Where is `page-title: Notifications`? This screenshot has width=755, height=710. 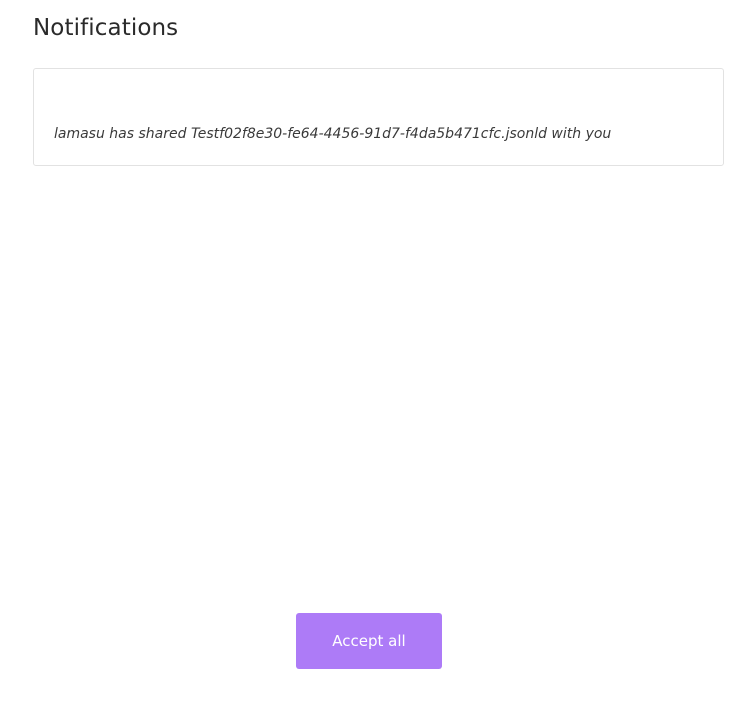 page-title: Notifications is located at coordinates (106, 28).